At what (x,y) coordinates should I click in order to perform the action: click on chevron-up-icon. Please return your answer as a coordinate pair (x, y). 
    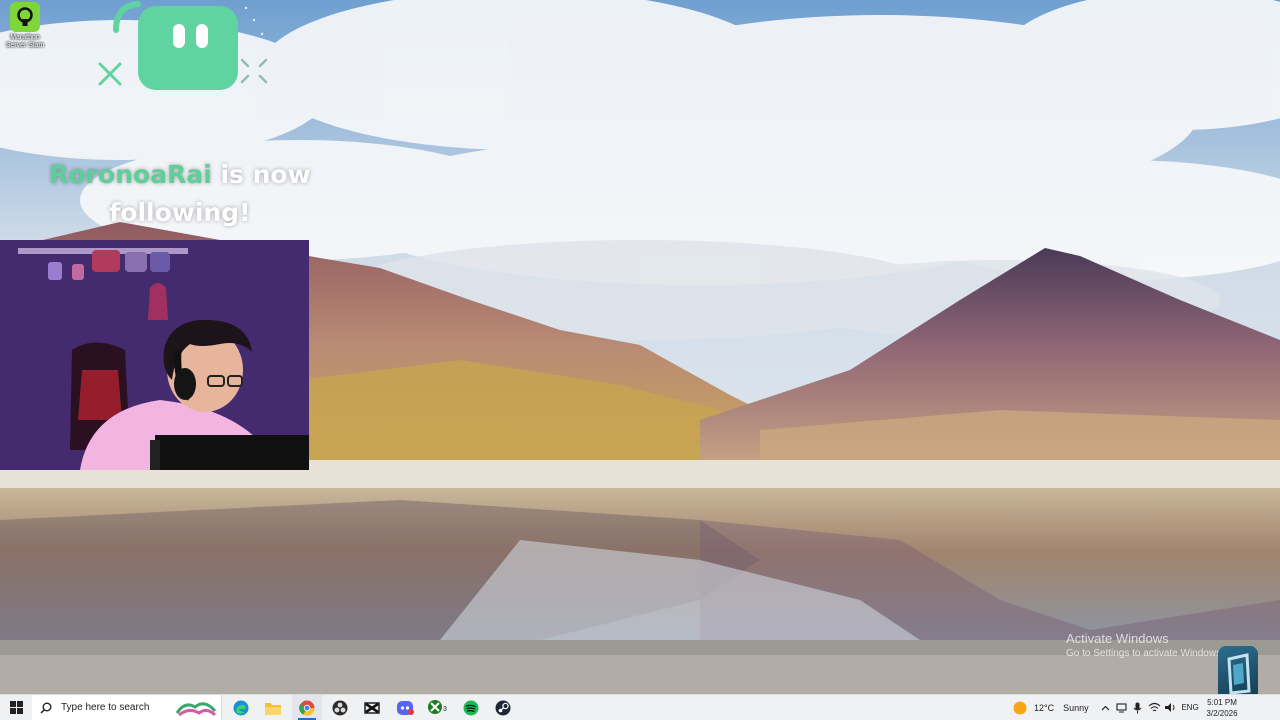
    Looking at the image, I should click on (1105, 707).